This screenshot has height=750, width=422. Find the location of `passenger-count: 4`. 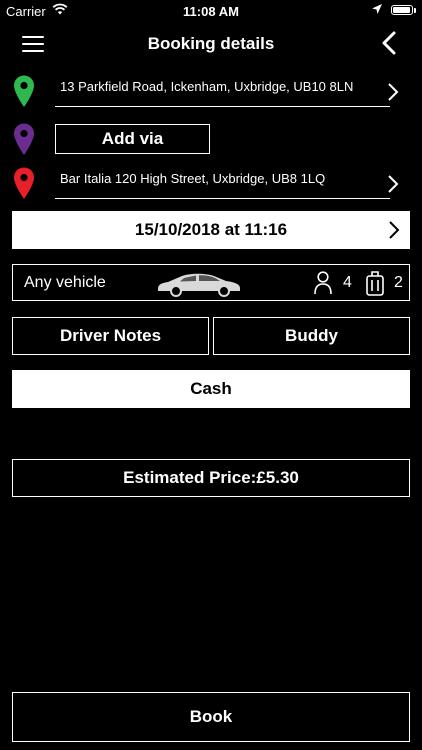

passenger-count: 4 is located at coordinates (347, 282).